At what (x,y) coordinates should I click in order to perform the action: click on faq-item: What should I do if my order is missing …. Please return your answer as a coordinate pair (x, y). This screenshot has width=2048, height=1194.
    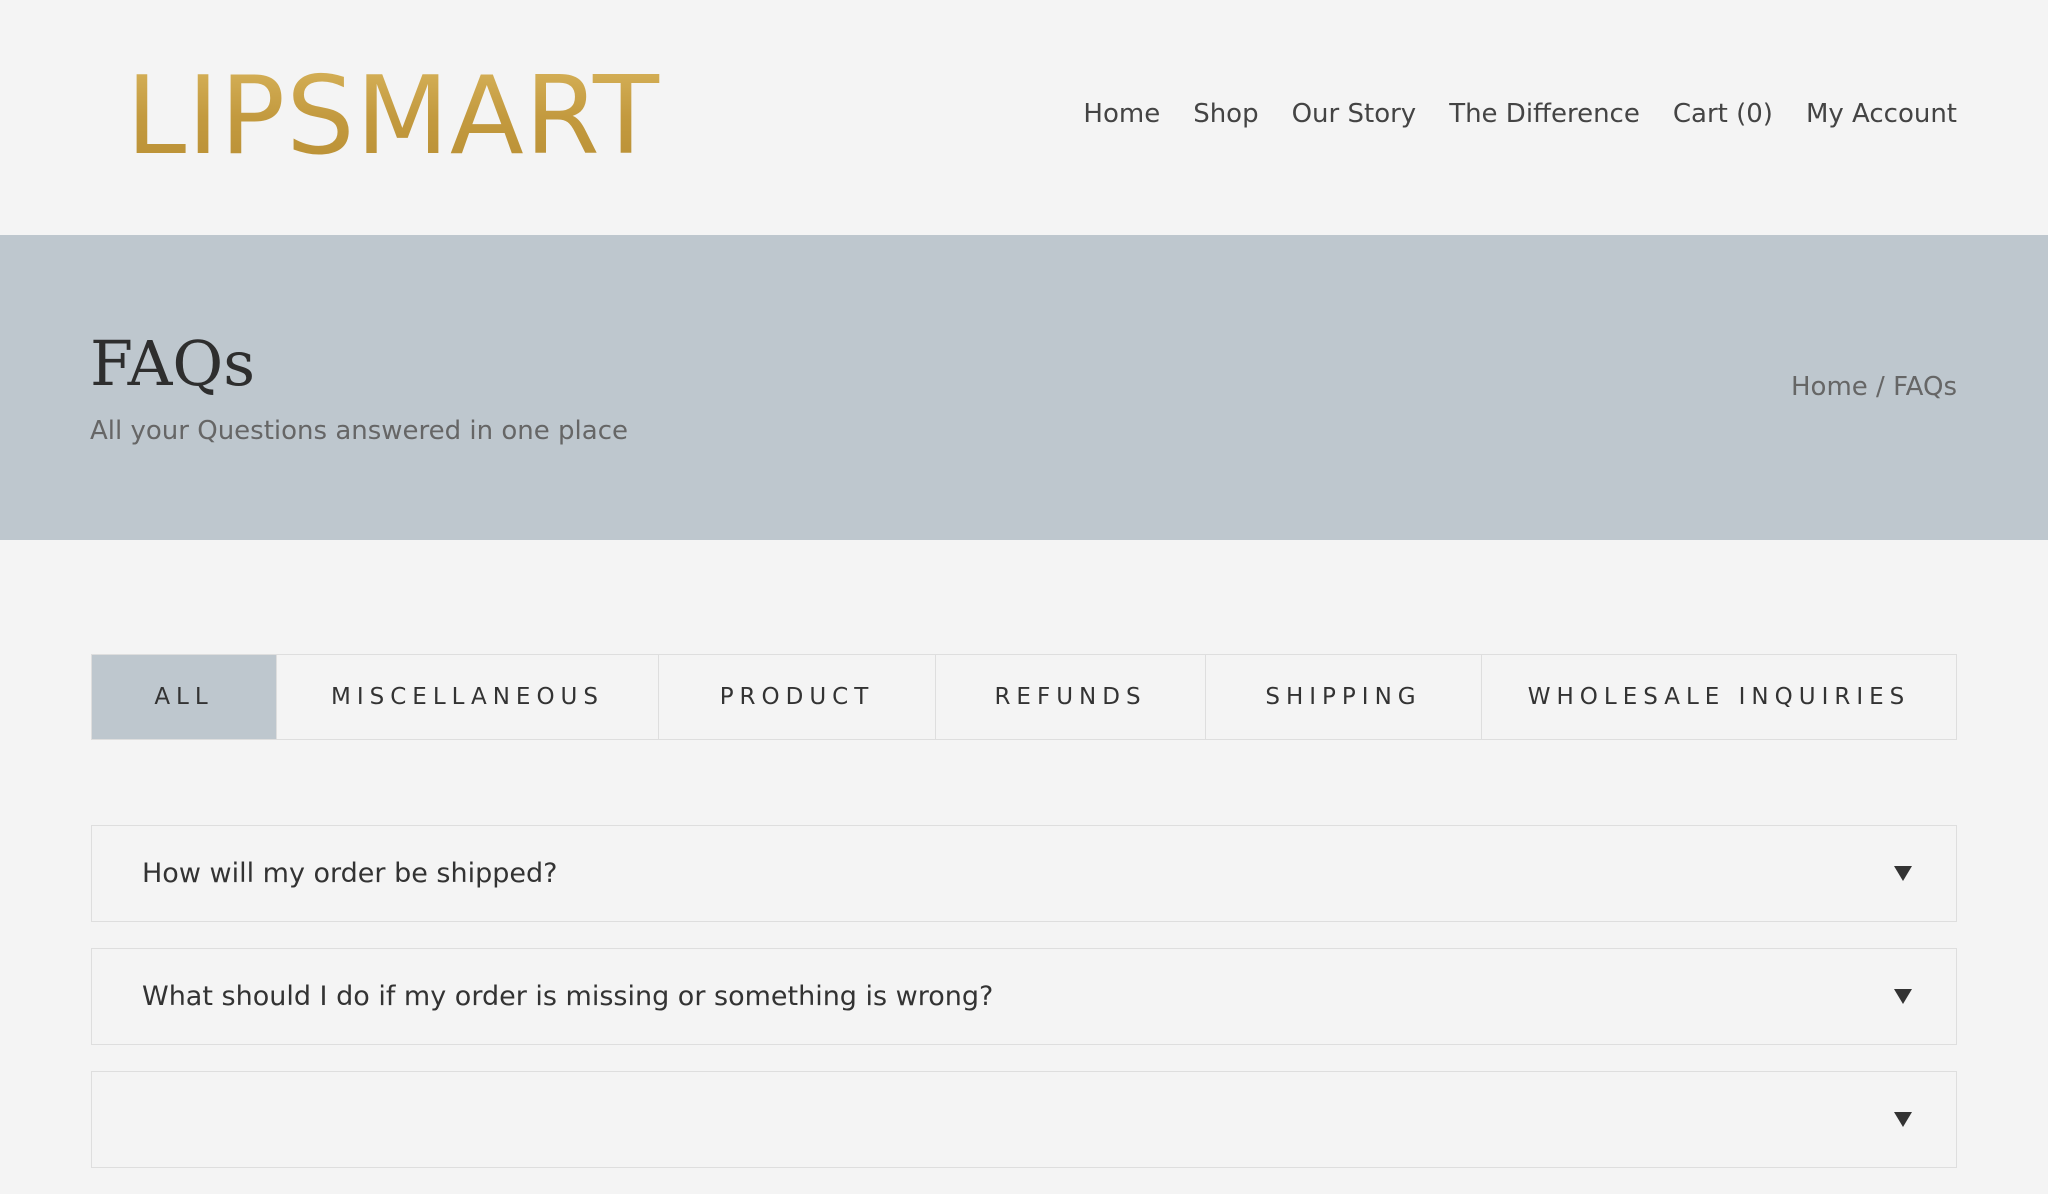
    Looking at the image, I should click on (1024, 996).